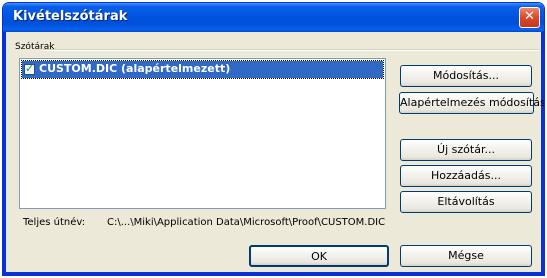 The image size is (547, 278). What do you see at coordinates (291, 50) in the screenshot?
I see `group-divider` at bounding box center [291, 50].